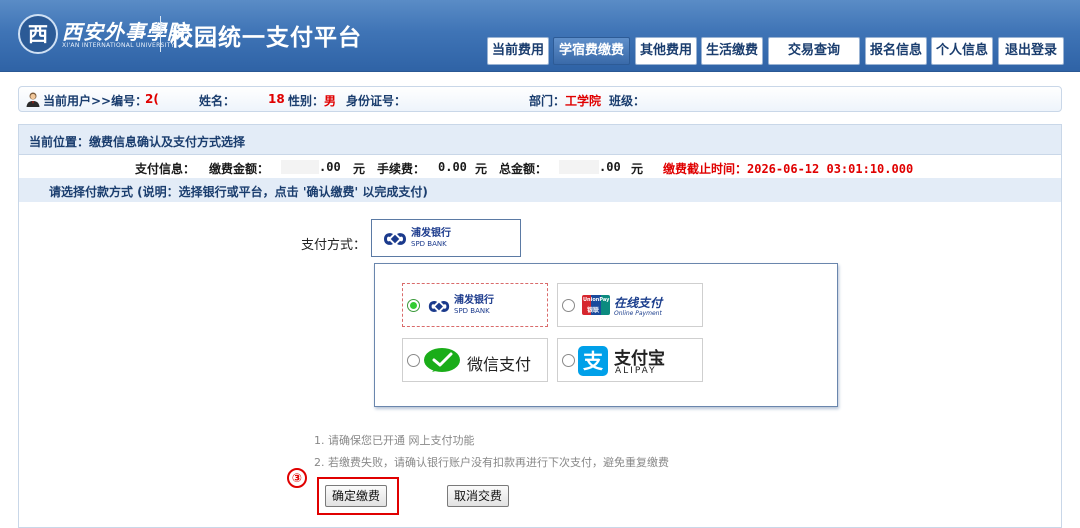 The image size is (1080, 528). I want to click on spd-name-cn: 浦发银行, so click(431, 233).